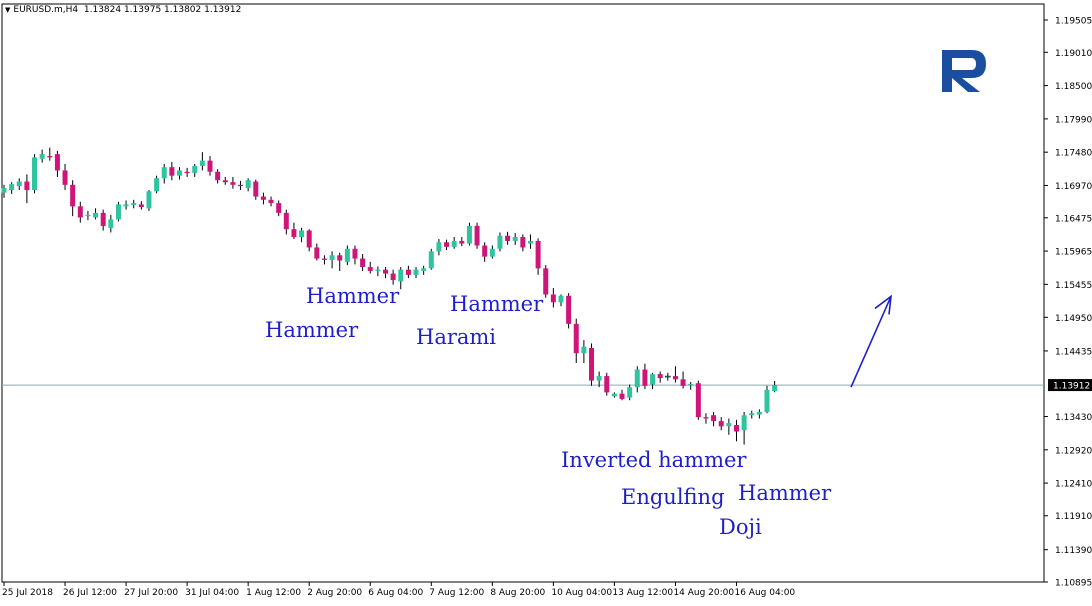 This screenshot has width=1092, height=606. Describe the element at coordinates (1073, 451) in the screenshot. I see `y-tick-label: 1.12920` at that location.